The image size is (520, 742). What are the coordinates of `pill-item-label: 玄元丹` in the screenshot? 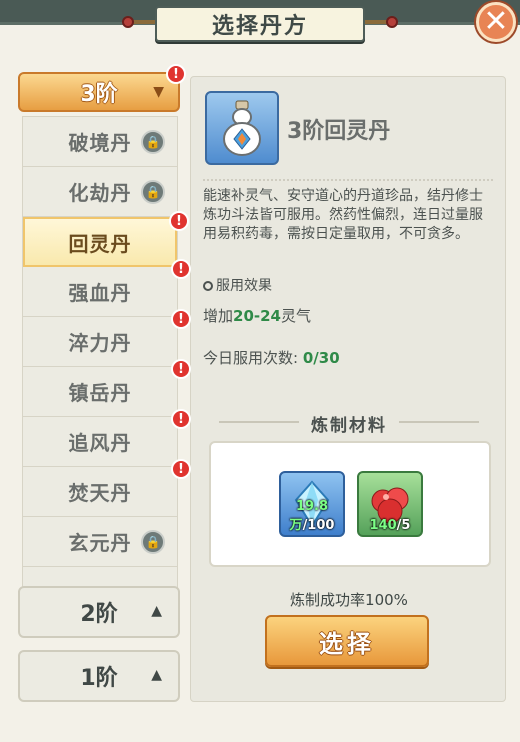 It's located at (100, 543).